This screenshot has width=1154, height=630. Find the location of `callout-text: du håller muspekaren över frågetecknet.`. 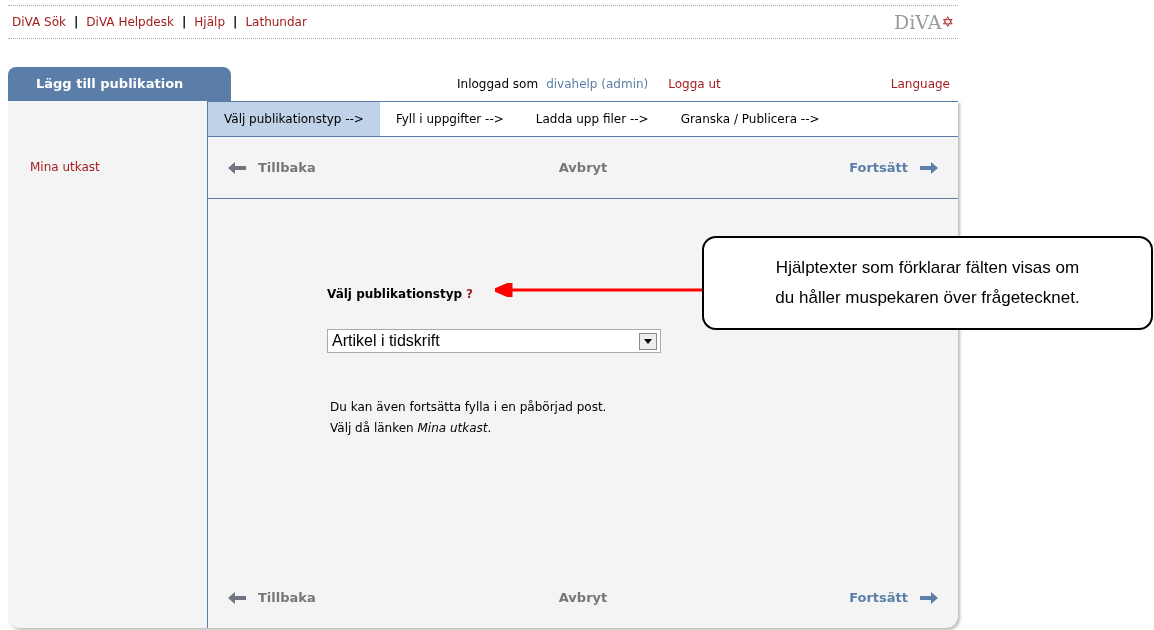

callout-text: du håller muspekaren över frågetecknet. is located at coordinates (927, 298).